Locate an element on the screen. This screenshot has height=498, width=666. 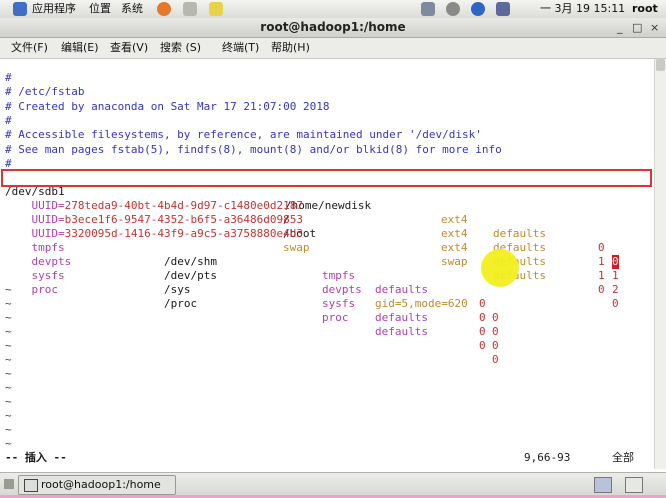
menu-search: 搜索 (S) is located at coordinates (180, 48).